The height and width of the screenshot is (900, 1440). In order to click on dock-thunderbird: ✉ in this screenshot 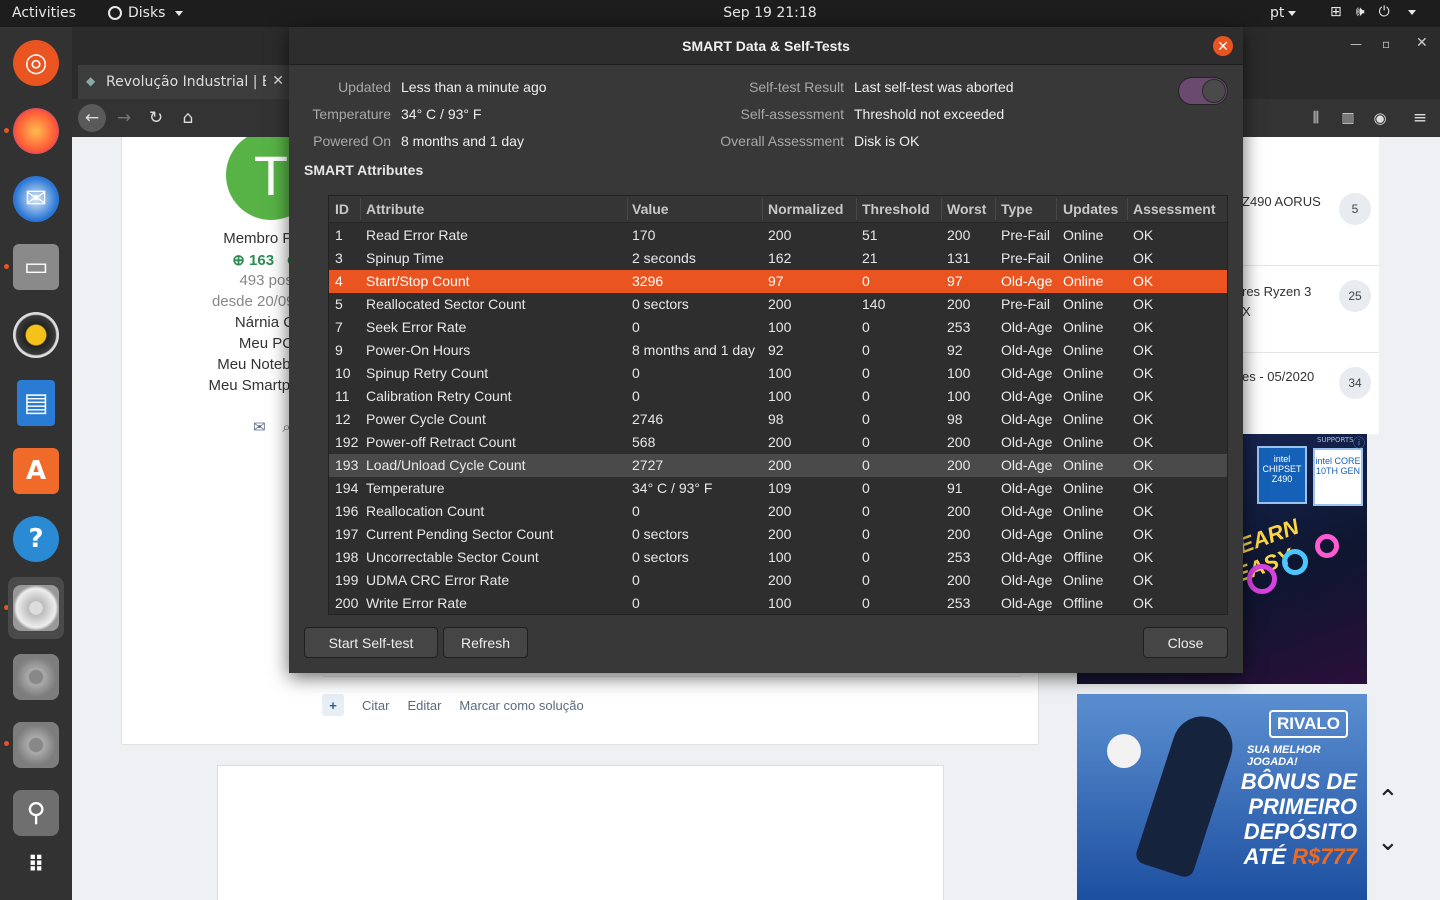, I will do `click(36, 199)`.